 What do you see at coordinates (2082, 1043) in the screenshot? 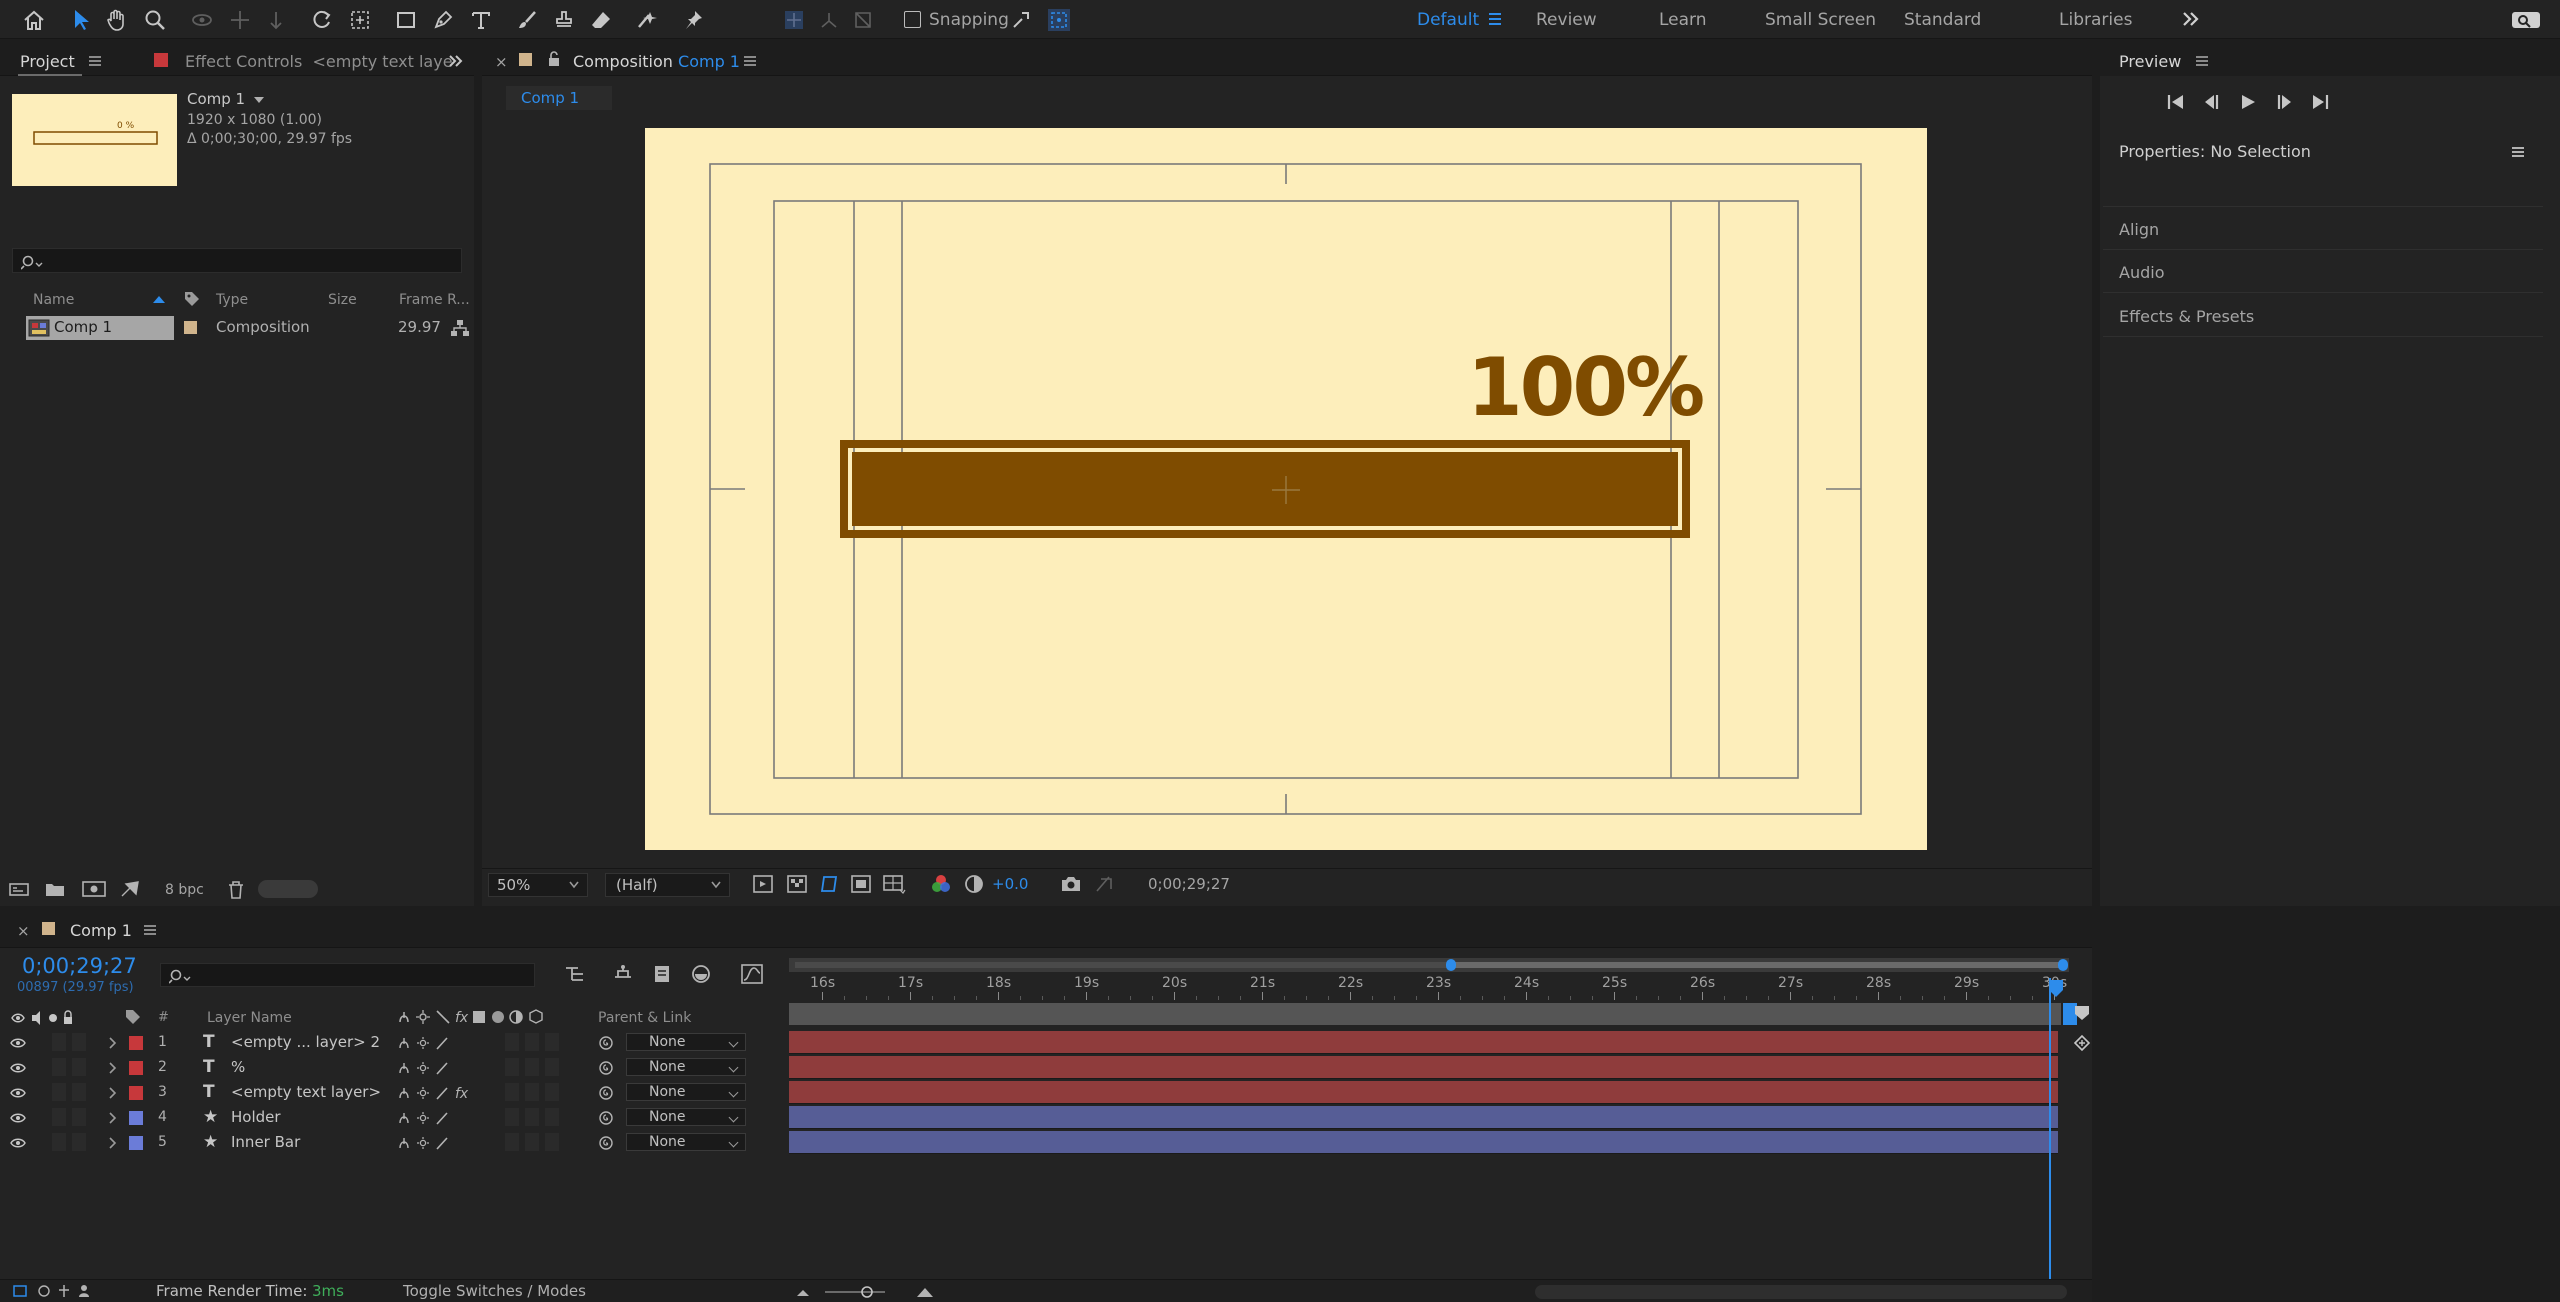
I see `layer-marker-icon` at bounding box center [2082, 1043].